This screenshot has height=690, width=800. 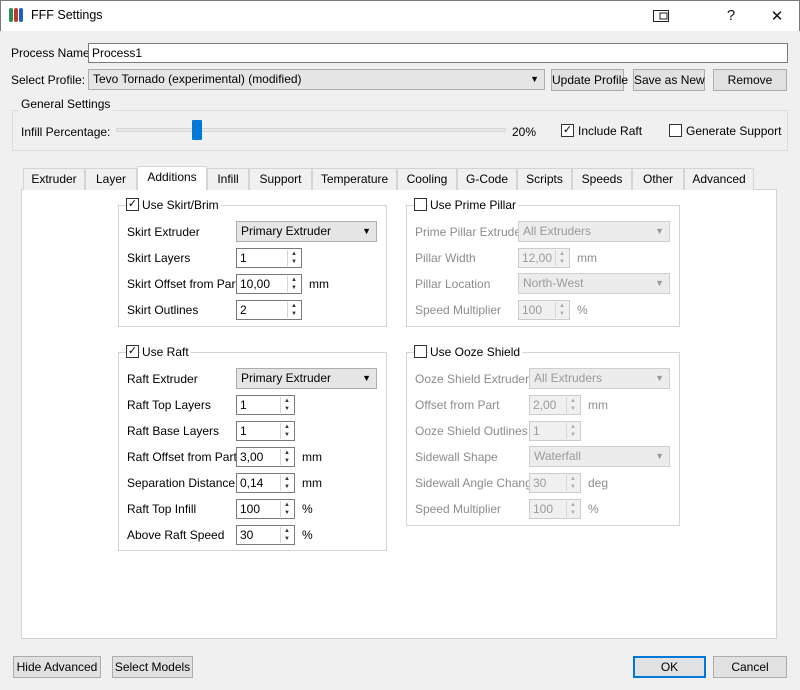 What do you see at coordinates (458, 509) in the screenshot?
I see `ooze-speed-multiplier-label: Speed Multiplier` at bounding box center [458, 509].